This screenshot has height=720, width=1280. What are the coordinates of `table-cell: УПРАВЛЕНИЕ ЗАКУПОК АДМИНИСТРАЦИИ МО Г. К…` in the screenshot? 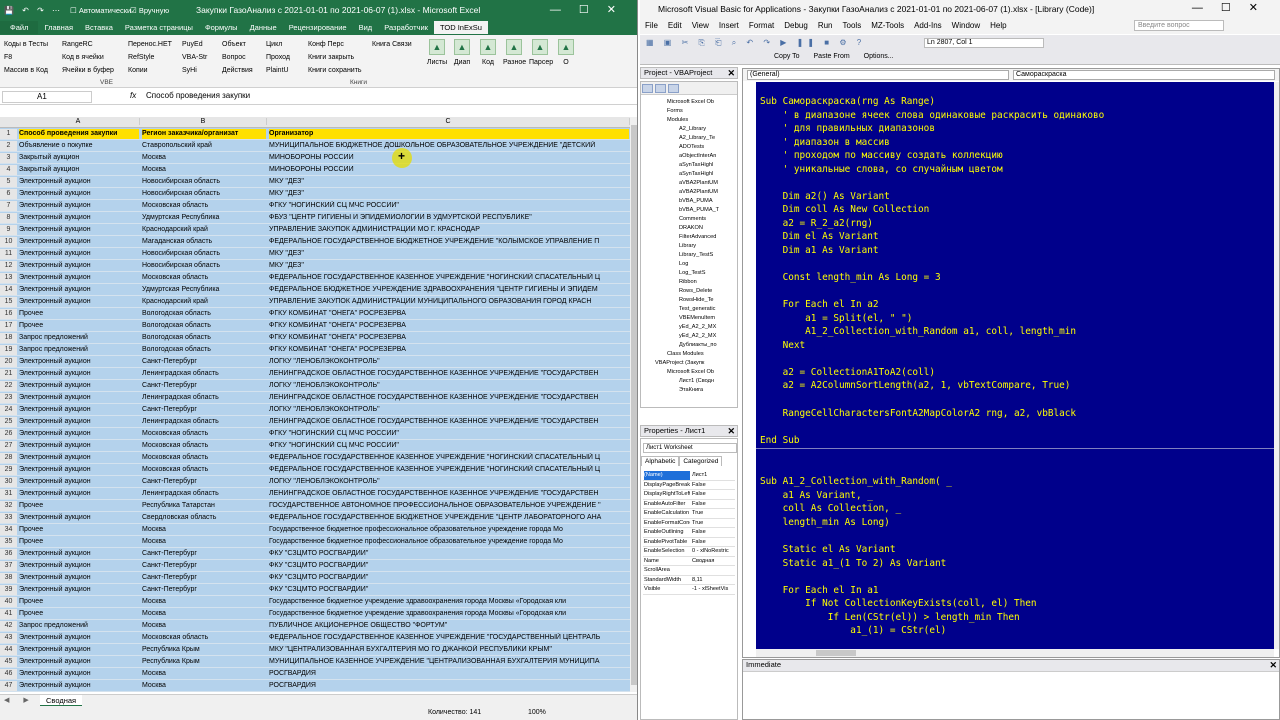 It's located at (449, 230).